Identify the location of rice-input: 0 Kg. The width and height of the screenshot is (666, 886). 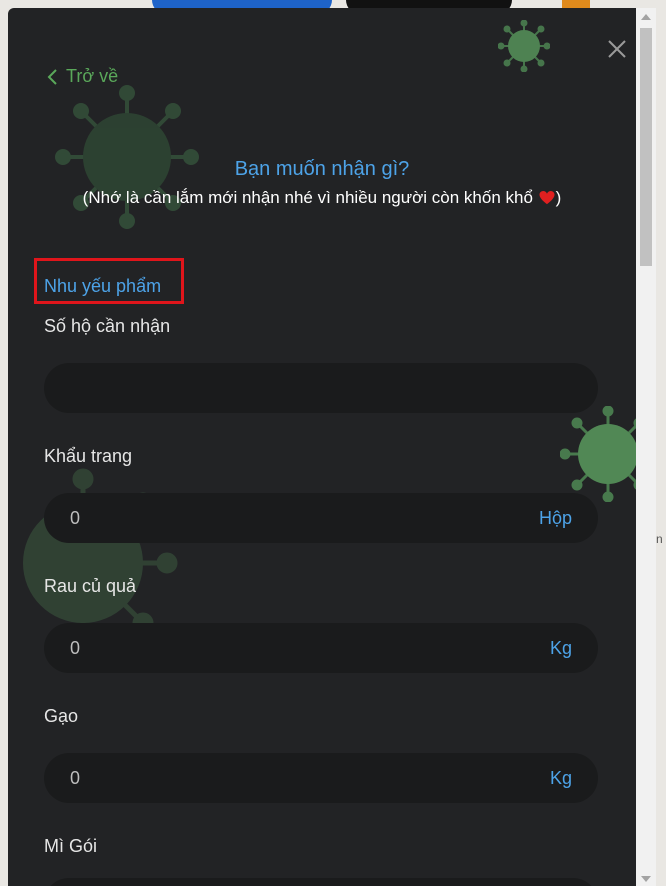
(321, 778).